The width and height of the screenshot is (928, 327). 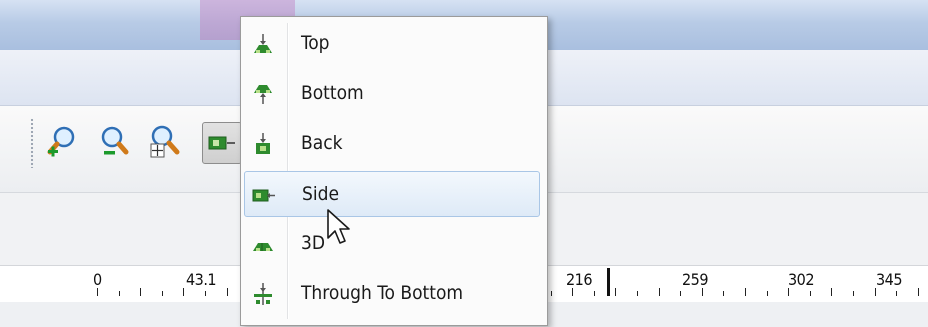 I want to click on view-through-to-bottom-icon, so click(x=263, y=294).